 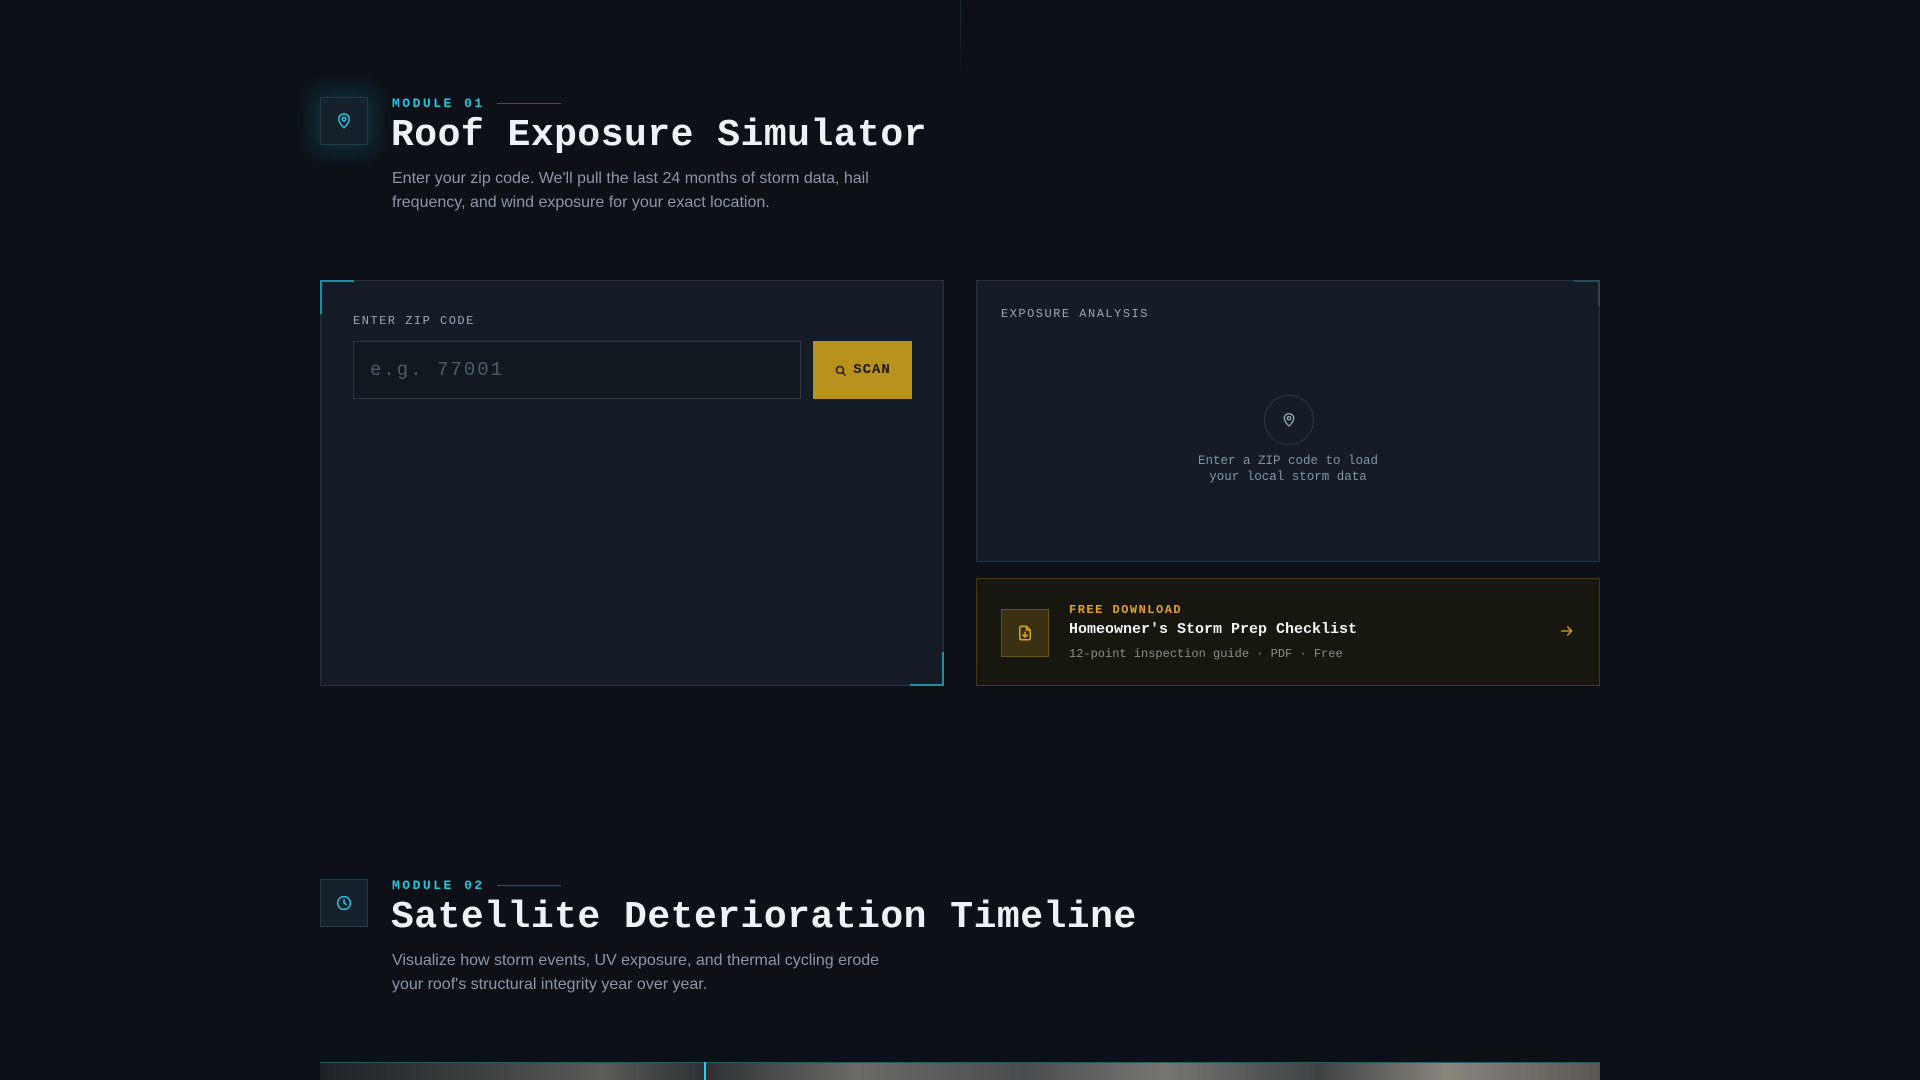 I want to click on arrow-right-icon, so click(x=1567, y=633).